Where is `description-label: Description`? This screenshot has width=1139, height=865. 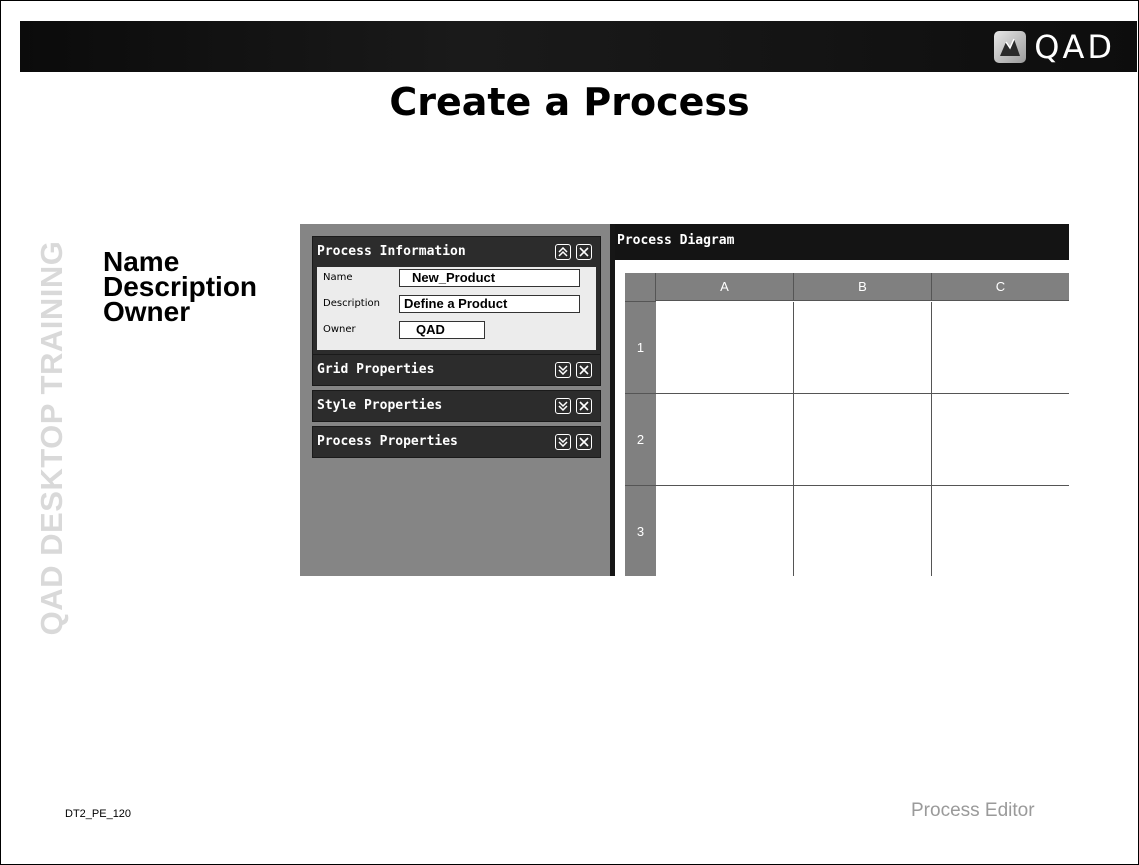
description-label: Description is located at coordinates (351, 303).